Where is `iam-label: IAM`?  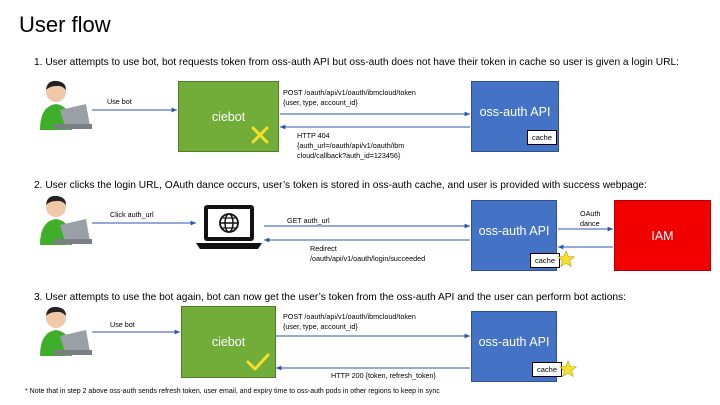 iam-label: IAM is located at coordinates (662, 235).